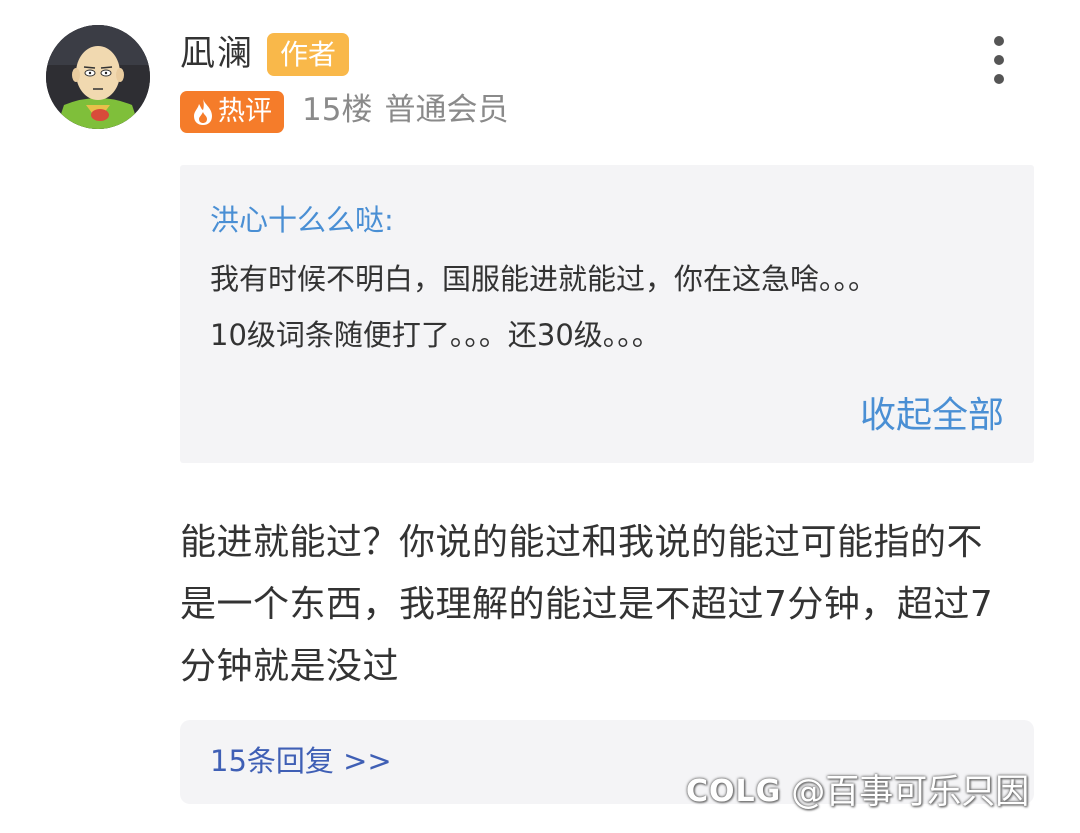 This screenshot has width=1080, height=833. What do you see at coordinates (587, 604) in the screenshot?
I see `comment-line: 是一个东西，我理解的能过是不超过7分钟，超过7` at bounding box center [587, 604].